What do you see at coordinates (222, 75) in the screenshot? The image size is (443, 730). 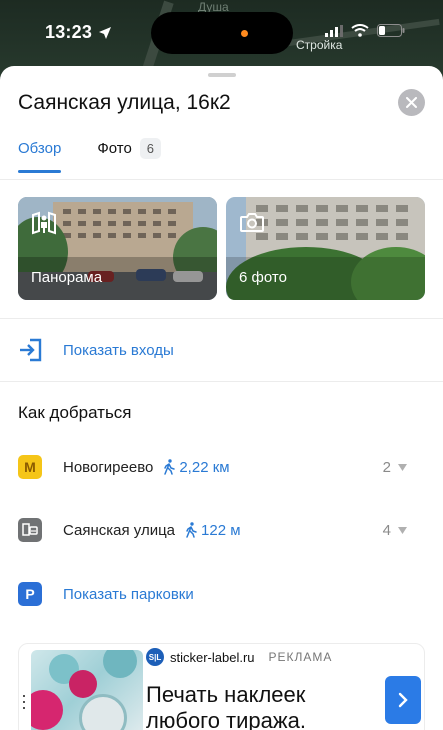 I see `sheet-grabber` at bounding box center [222, 75].